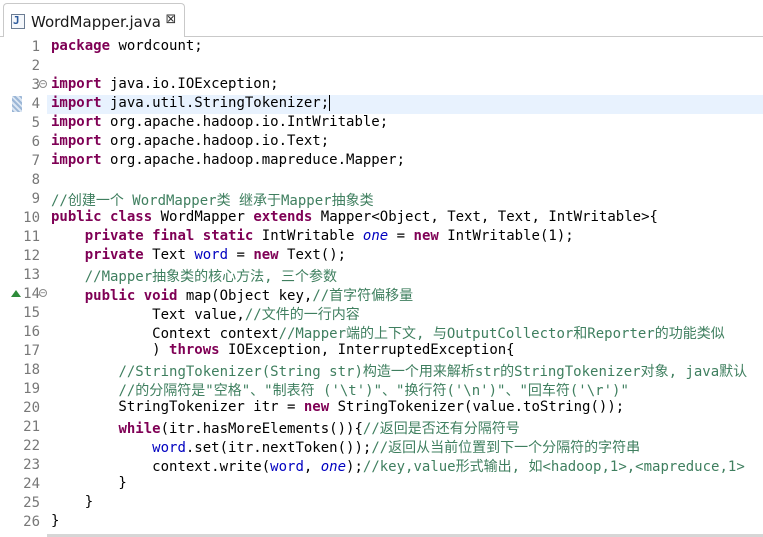 The image size is (763, 537). I want to click on code-text: }, so click(89, 483).